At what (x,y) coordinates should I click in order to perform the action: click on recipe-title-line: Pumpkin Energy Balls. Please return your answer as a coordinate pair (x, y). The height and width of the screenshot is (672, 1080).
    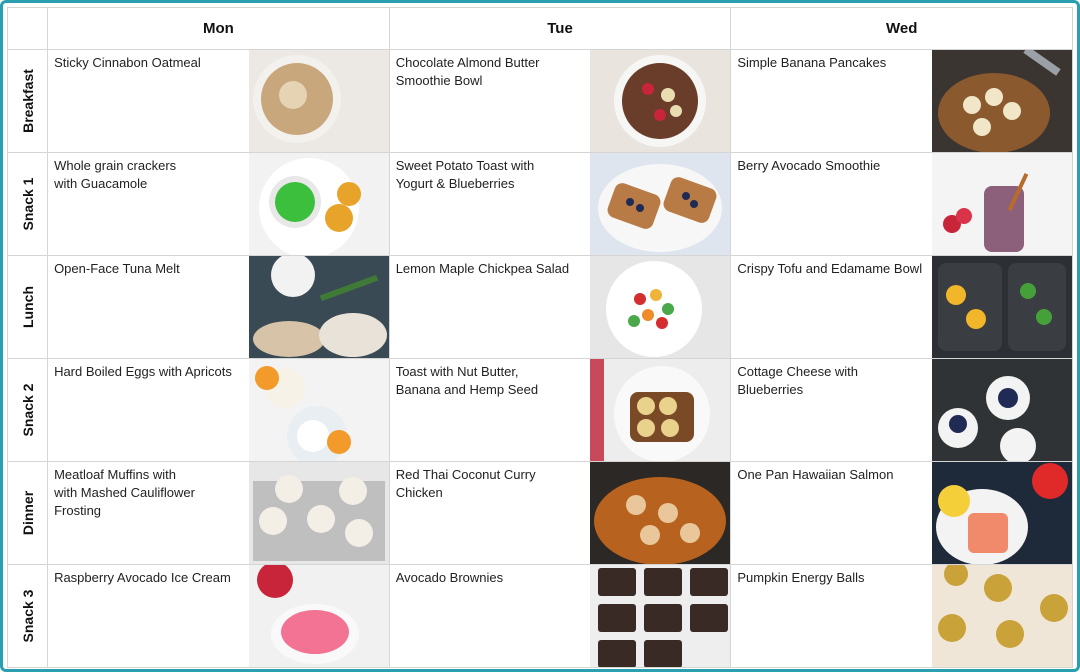
    Looking at the image, I should click on (801, 577).